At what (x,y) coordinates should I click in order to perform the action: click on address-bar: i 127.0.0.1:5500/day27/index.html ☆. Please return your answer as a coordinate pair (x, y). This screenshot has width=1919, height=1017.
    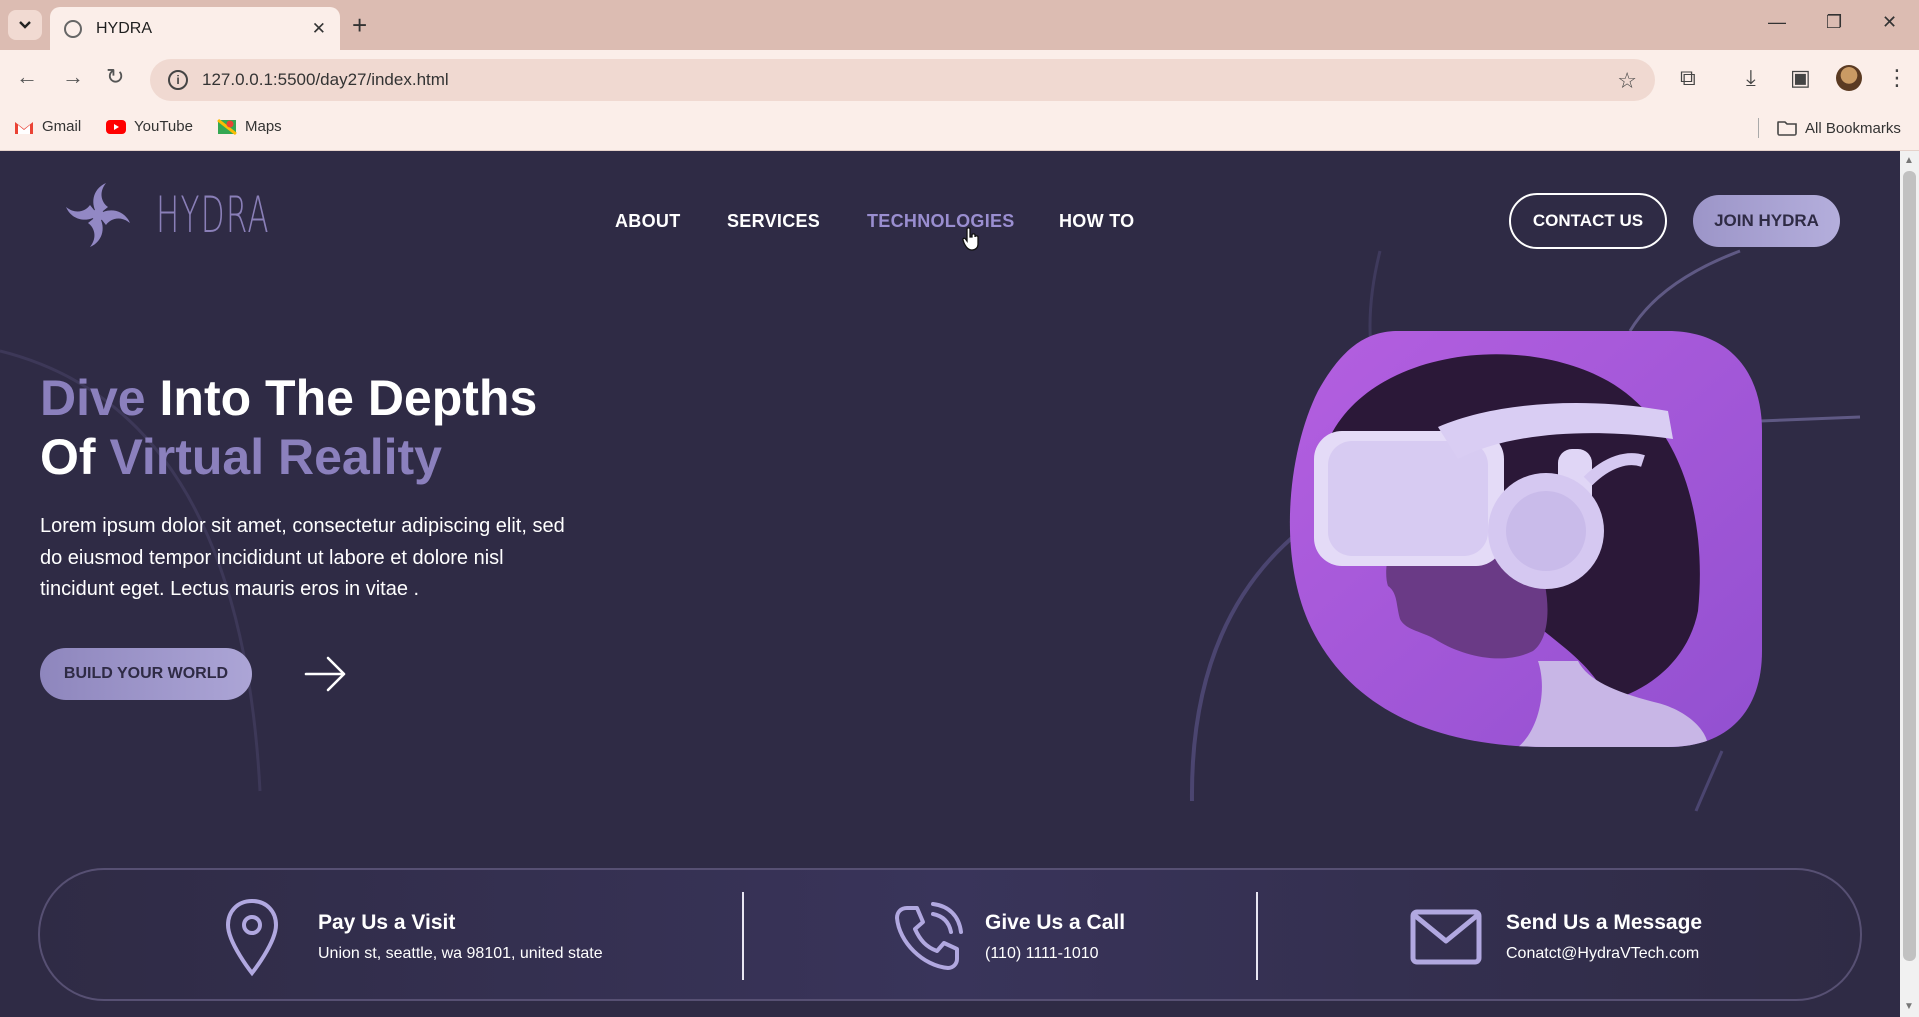
    Looking at the image, I should click on (902, 80).